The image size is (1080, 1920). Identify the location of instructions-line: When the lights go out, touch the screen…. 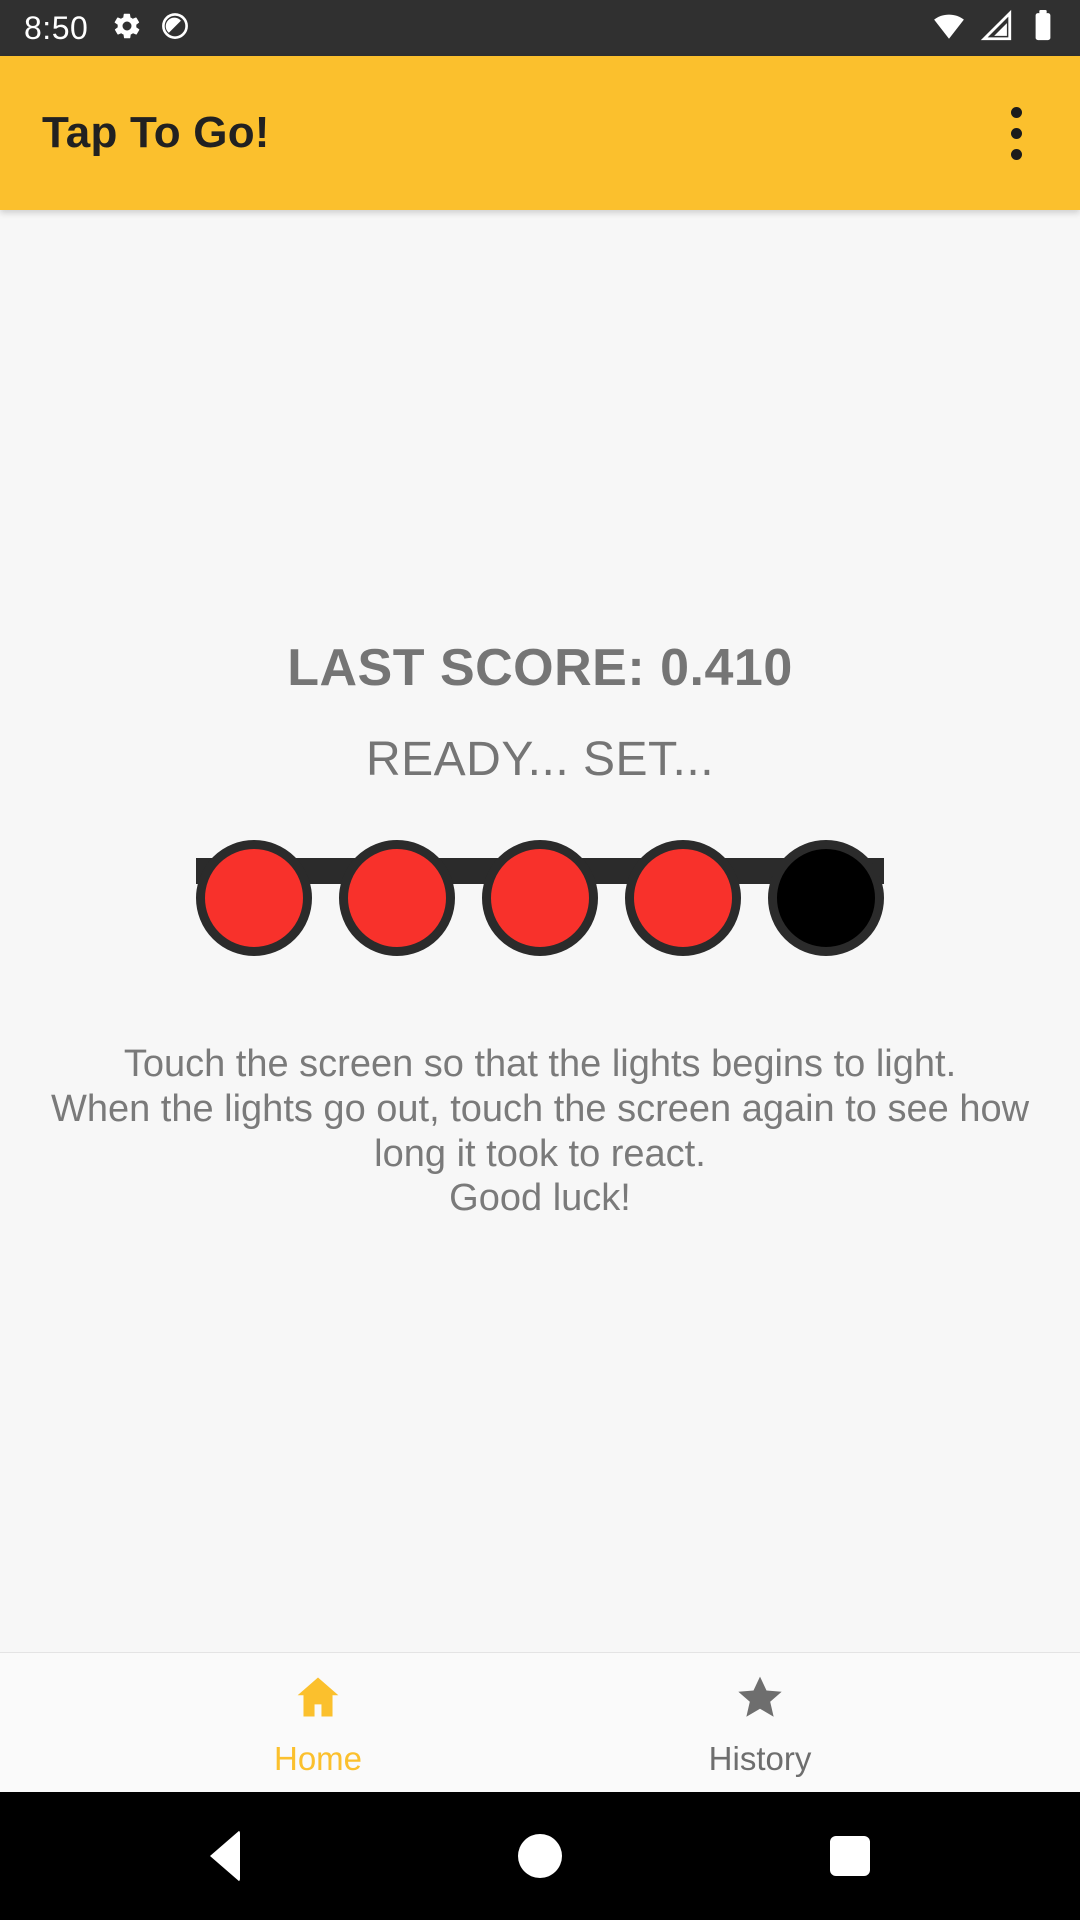
(540, 1108).